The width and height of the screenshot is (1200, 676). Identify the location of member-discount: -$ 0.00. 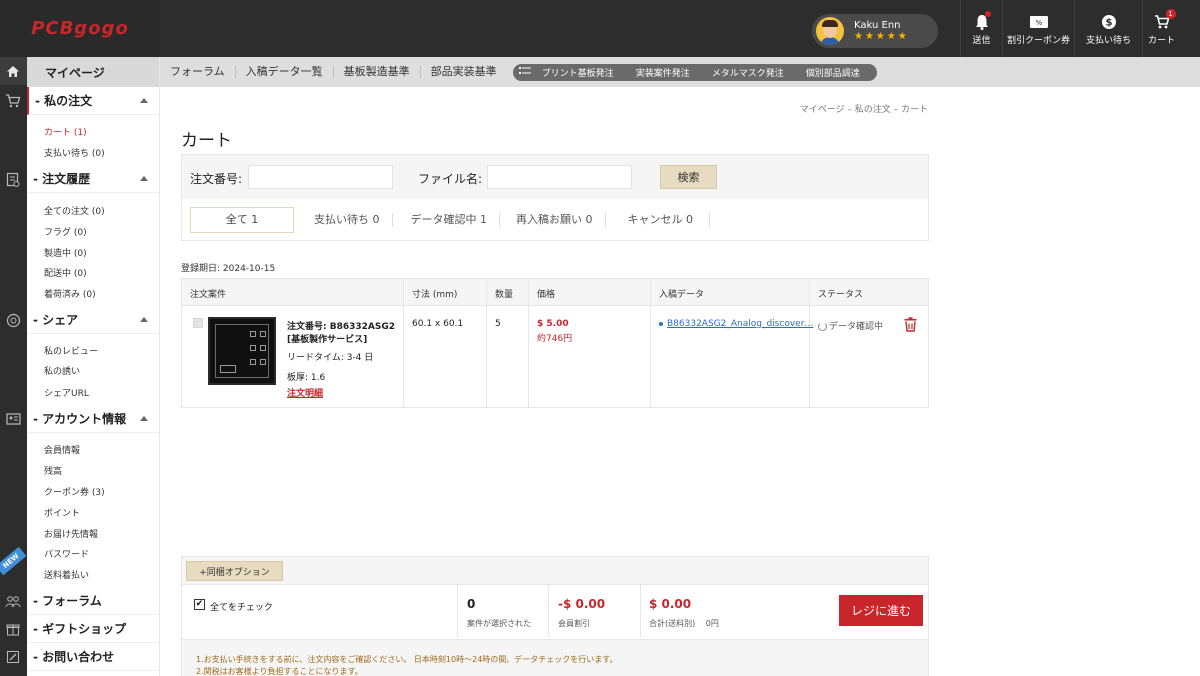
(582, 604).